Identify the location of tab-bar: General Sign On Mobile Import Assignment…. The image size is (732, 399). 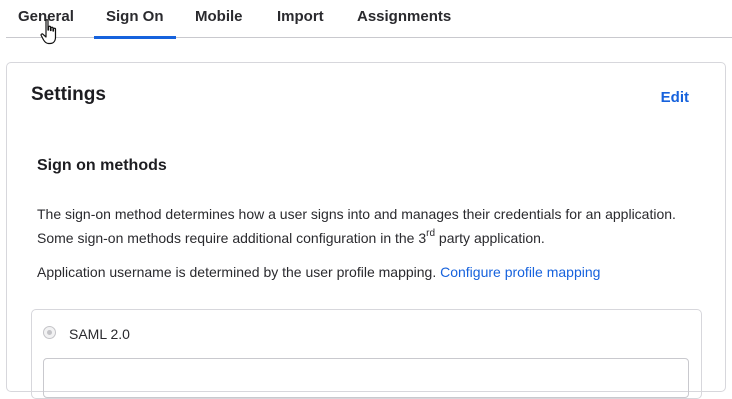
(369, 19).